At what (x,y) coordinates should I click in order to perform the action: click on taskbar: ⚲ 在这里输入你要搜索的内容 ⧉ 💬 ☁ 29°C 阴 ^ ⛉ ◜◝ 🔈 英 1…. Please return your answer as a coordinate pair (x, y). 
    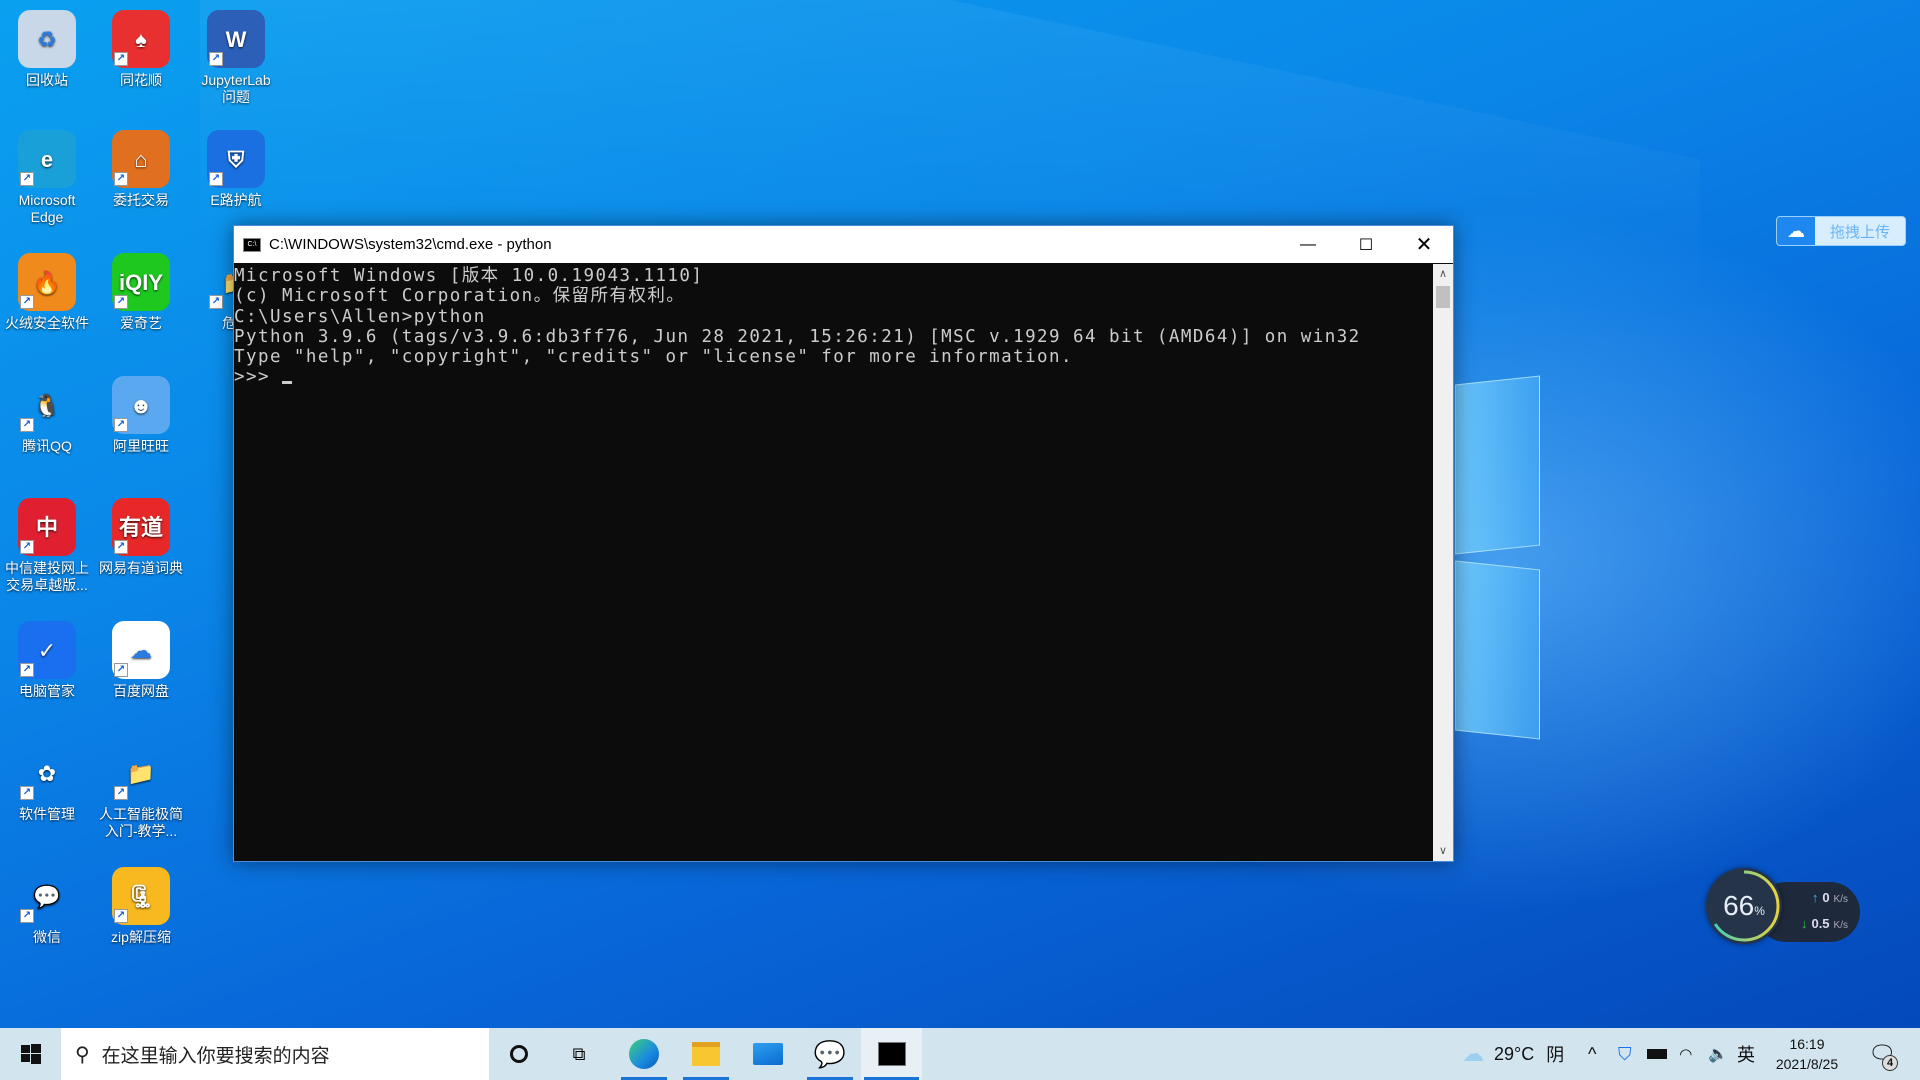
    Looking at the image, I should click on (960, 1054).